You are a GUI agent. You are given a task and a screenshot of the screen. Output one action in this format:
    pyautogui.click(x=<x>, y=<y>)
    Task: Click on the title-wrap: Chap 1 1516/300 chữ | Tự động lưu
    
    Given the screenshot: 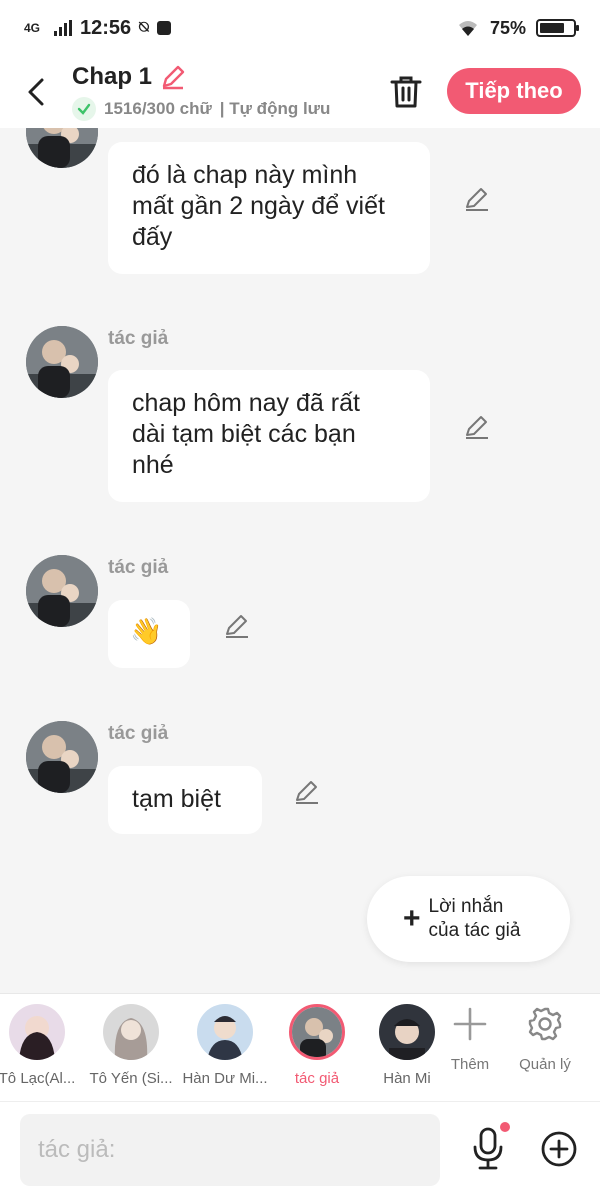 What is the action you would take?
    pyautogui.click(x=201, y=92)
    